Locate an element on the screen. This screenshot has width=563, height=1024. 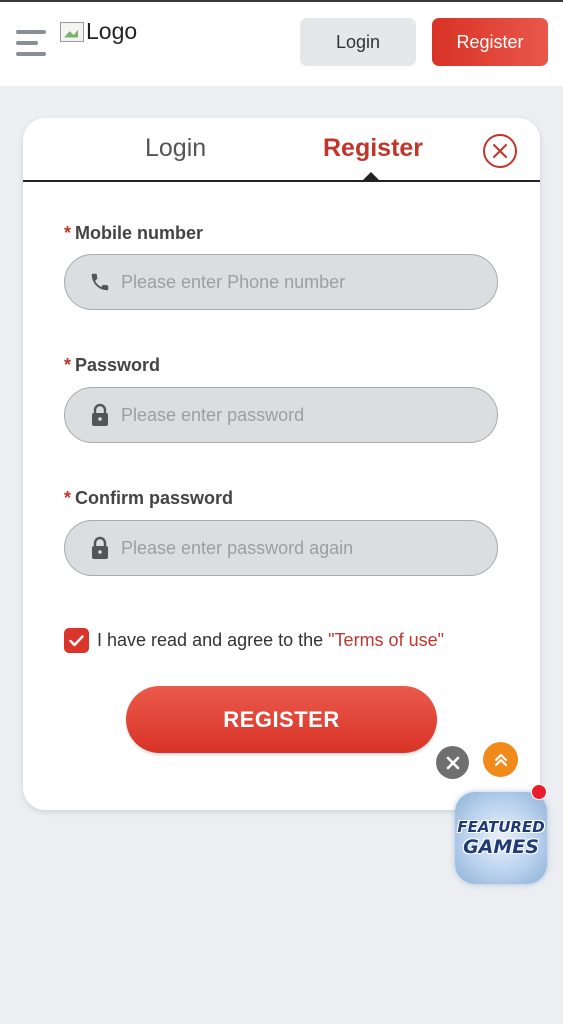
close-icon is located at coordinates (500, 151).